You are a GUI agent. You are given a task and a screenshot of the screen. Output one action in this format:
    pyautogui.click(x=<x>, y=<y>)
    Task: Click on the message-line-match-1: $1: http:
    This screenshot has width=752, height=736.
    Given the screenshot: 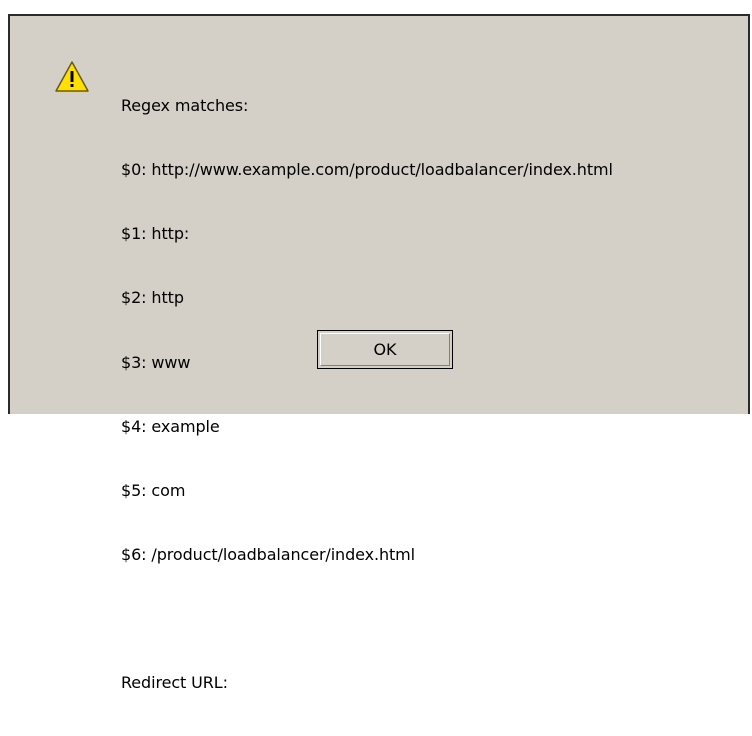 What is the action you would take?
    pyautogui.click(x=155, y=234)
    